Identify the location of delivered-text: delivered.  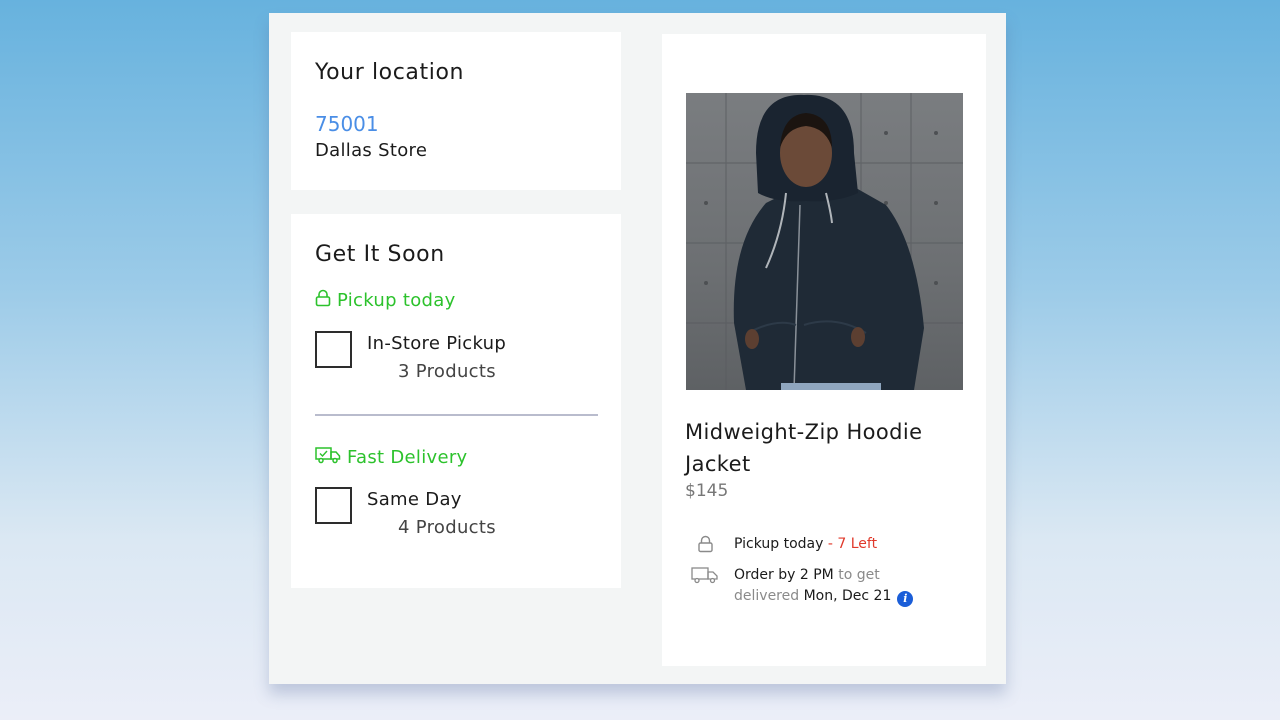
(767, 596).